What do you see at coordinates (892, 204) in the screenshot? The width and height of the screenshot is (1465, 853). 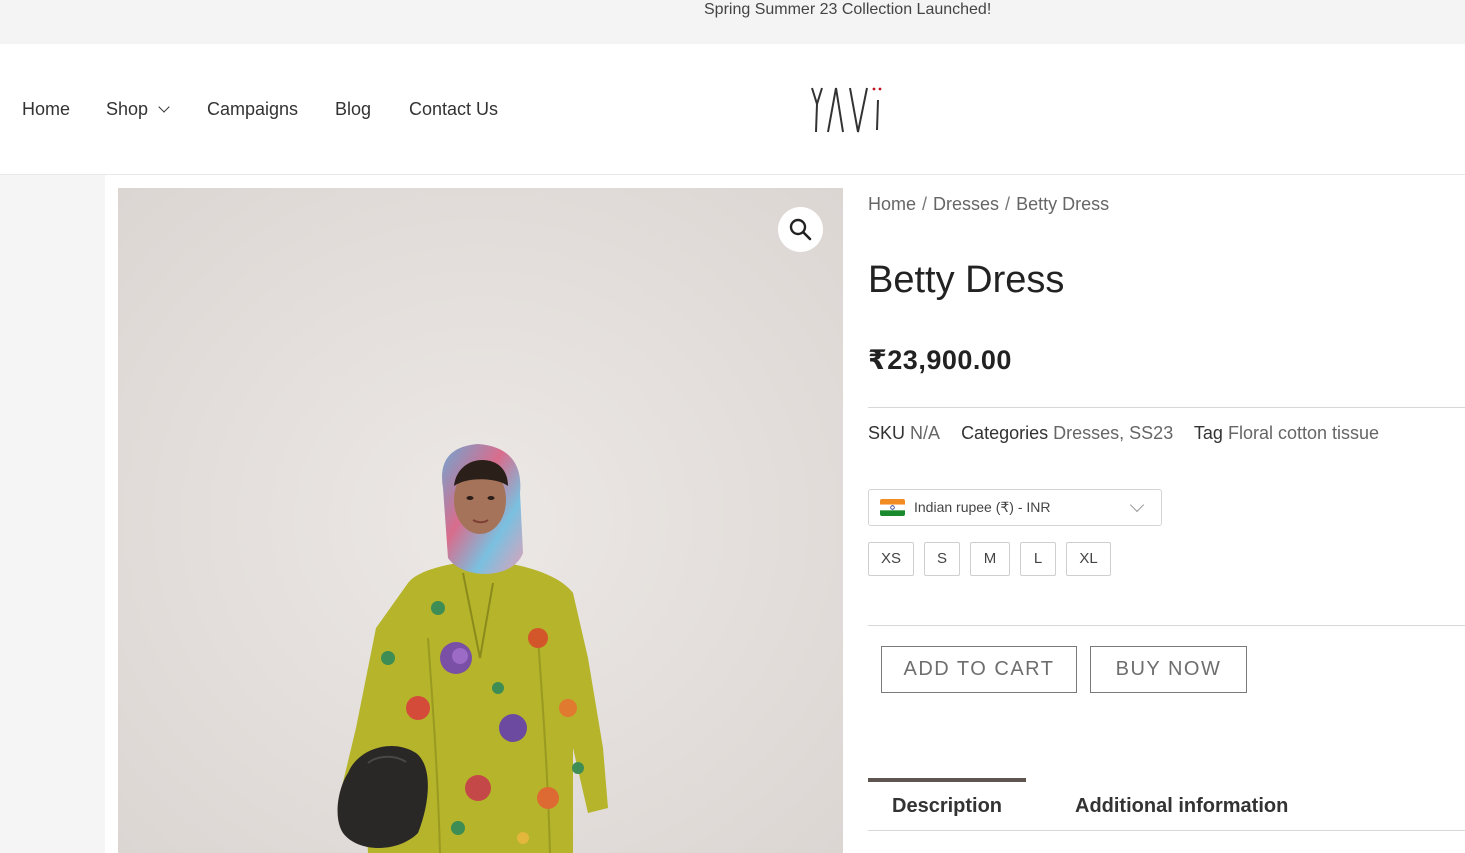 I see `breadcrumb-home: Home` at bounding box center [892, 204].